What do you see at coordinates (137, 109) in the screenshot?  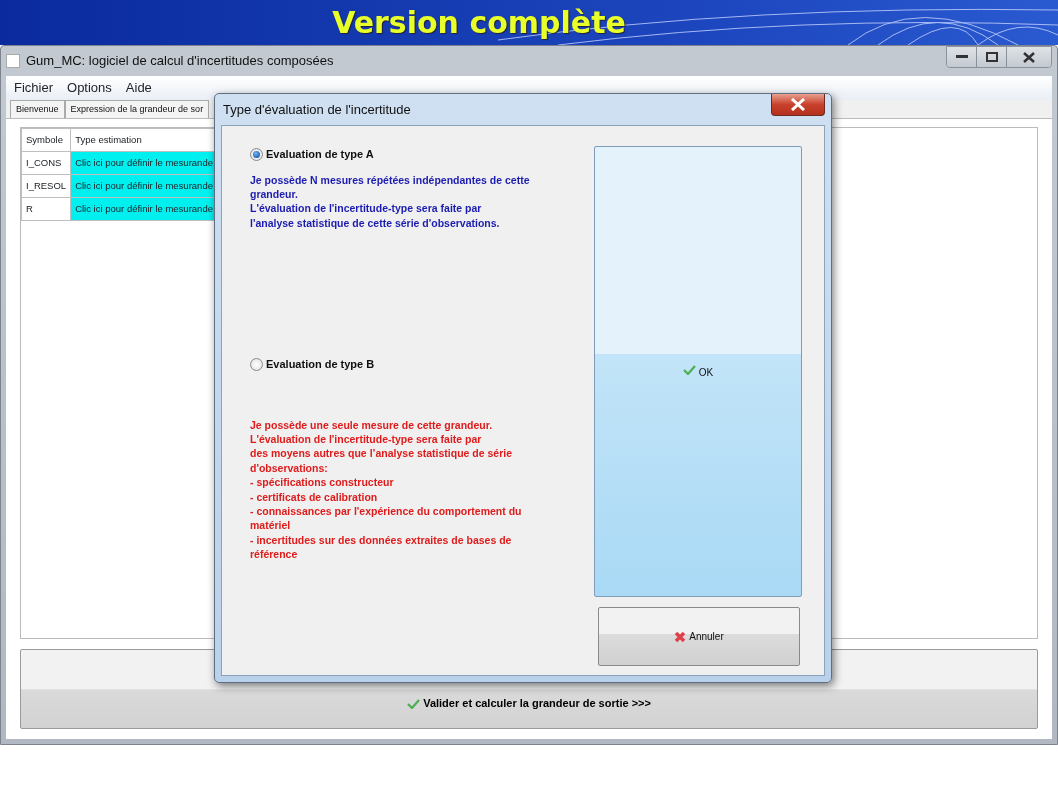 I see `tab: Expression de la grandeur de sor` at bounding box center [137, 109].